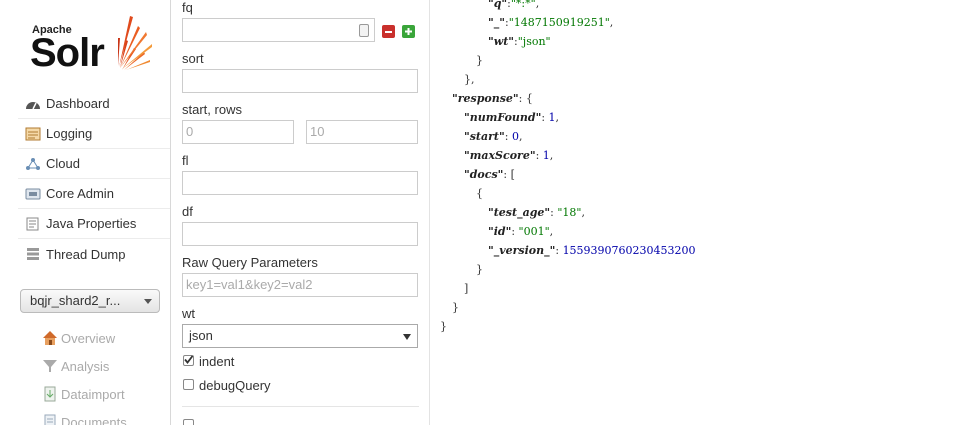  I want to click on json-punct: ], so click(466, 288).